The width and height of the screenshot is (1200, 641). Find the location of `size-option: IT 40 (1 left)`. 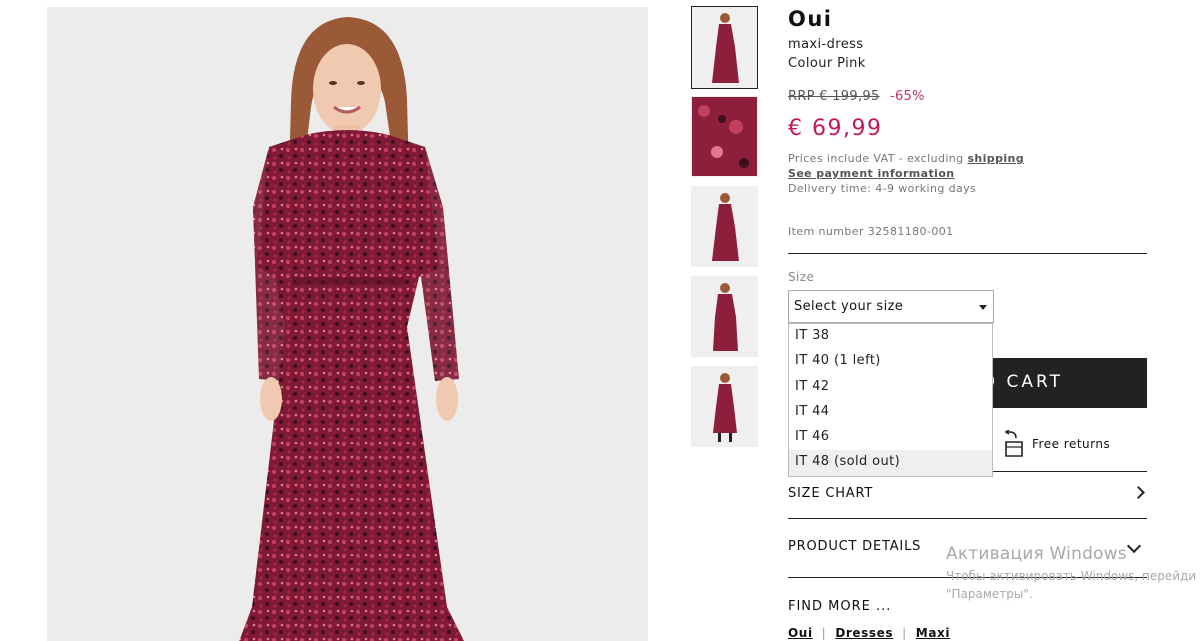

size-option: IT 40 (1 left) is located at coordinates (890, 361).